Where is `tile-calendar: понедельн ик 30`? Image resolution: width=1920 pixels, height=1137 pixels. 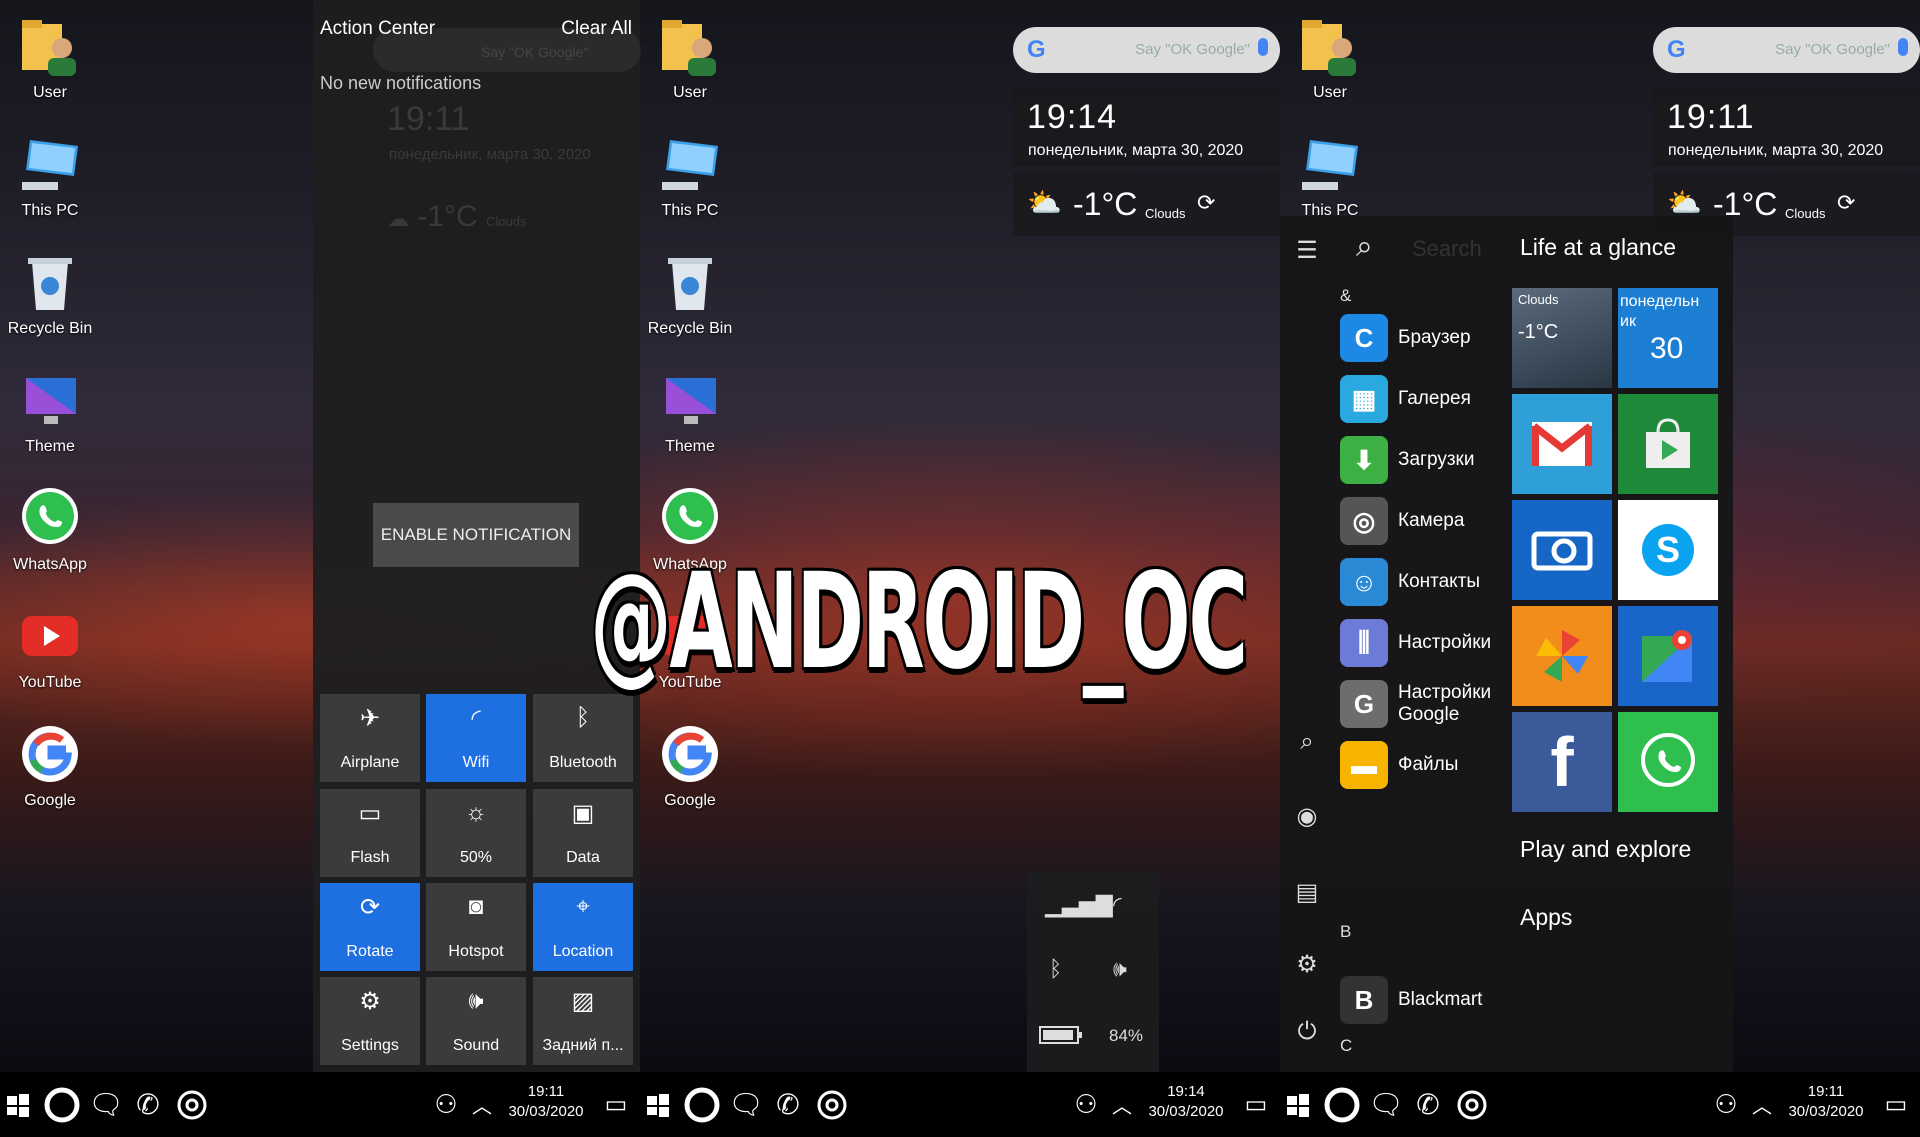 tile-calendar: понедельн ик 30 is located at coordinates (1668, 338).